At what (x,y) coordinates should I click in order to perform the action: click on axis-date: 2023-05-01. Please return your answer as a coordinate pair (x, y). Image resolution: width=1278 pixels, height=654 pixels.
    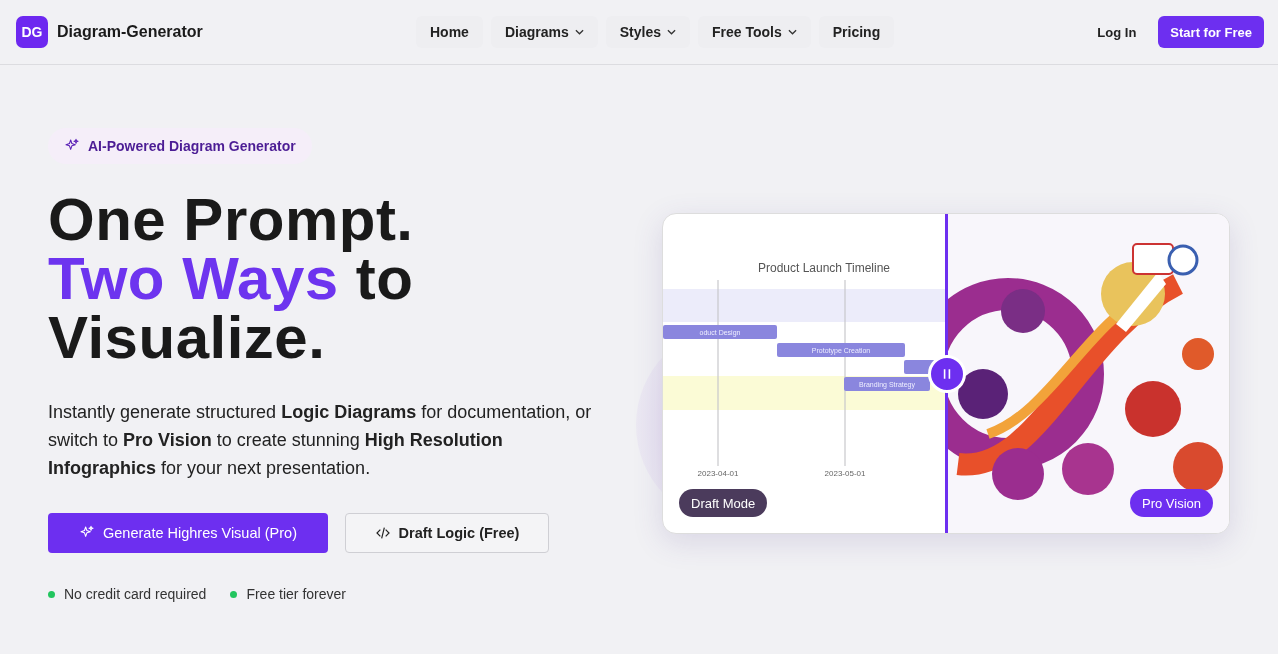
    Looking at the image, I should click on (845, 473).